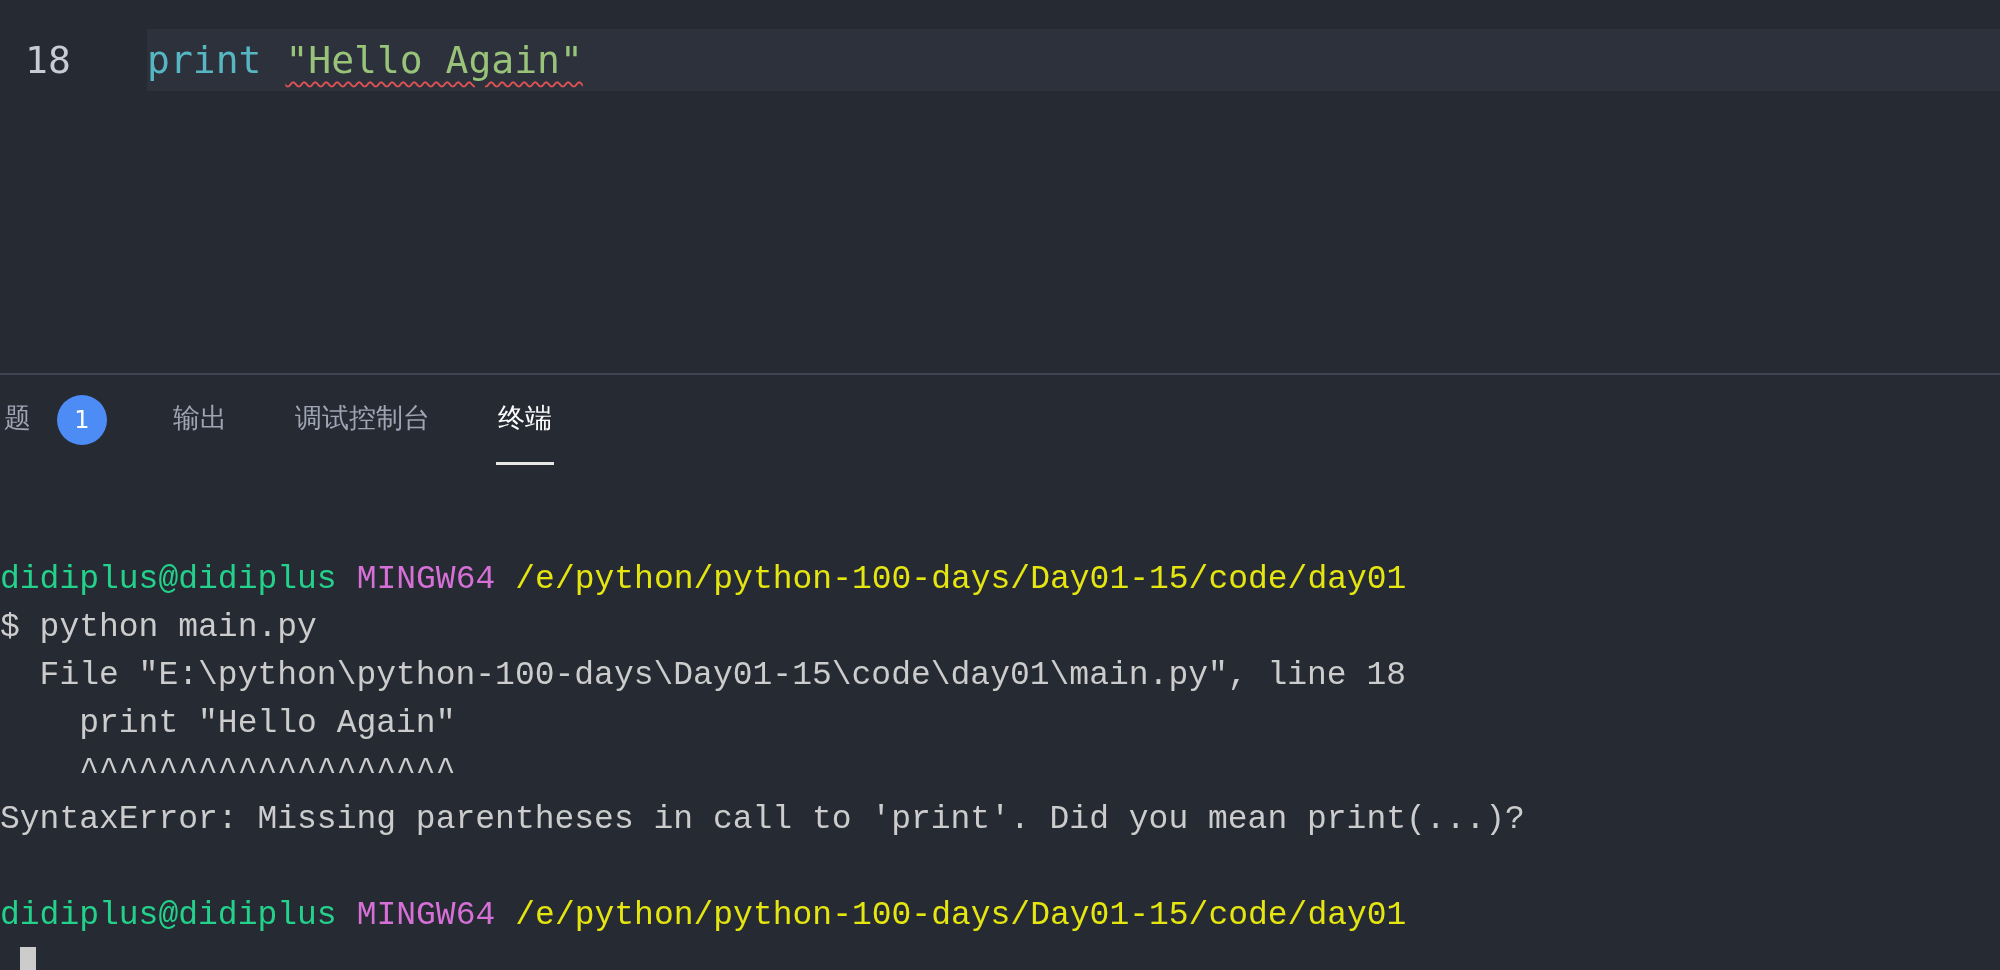  Describe the element at coordinates (82, 420) in the screenshot. I see `count-badge: 1` at that location.